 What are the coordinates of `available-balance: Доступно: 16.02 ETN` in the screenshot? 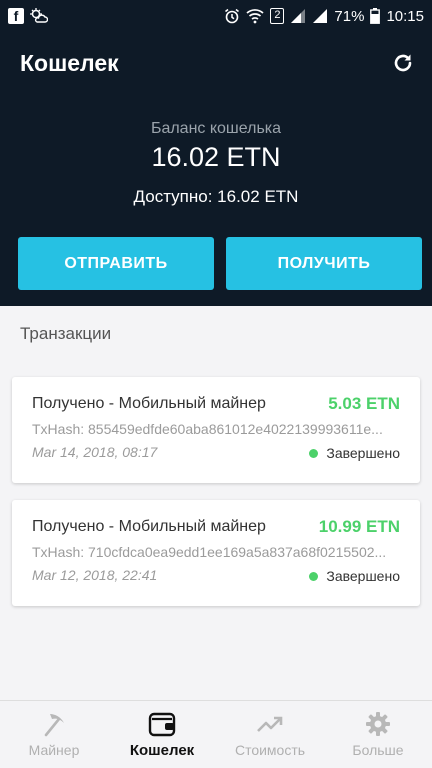 It's located at (216, 196).